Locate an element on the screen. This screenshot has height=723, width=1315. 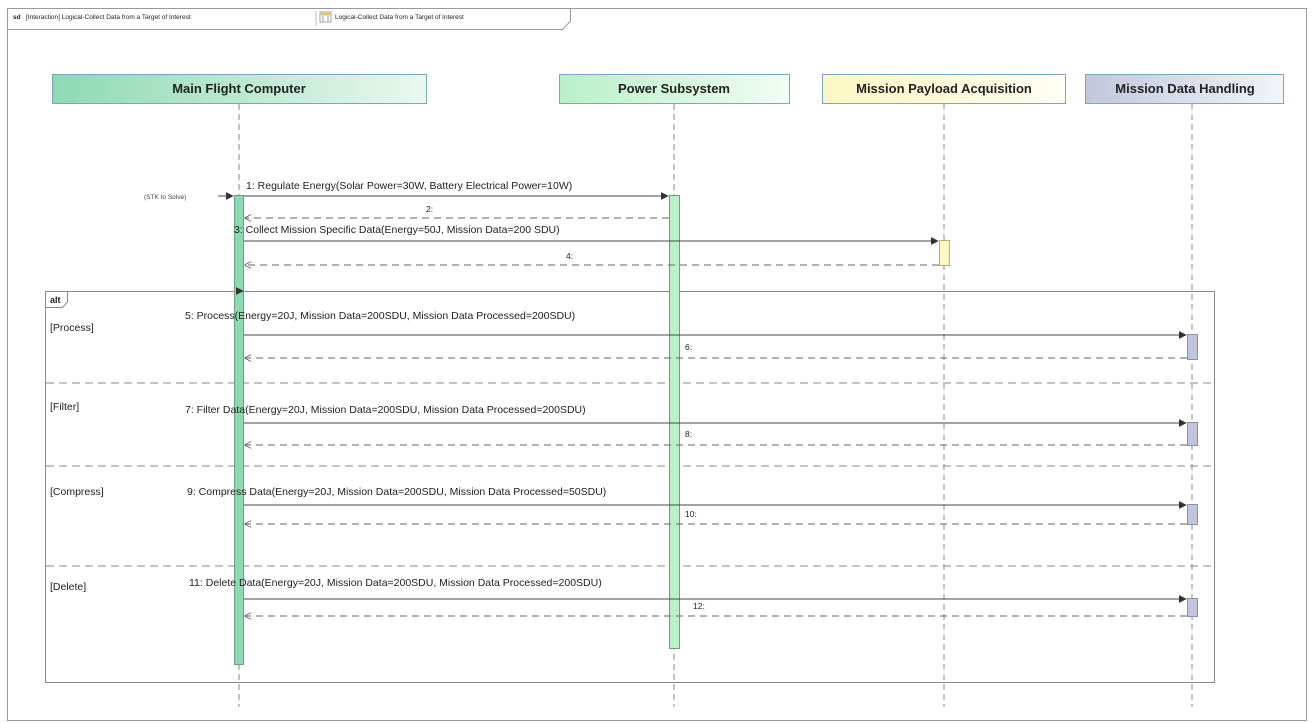
guard-process: [Process] is located at coordinates (72, 328).